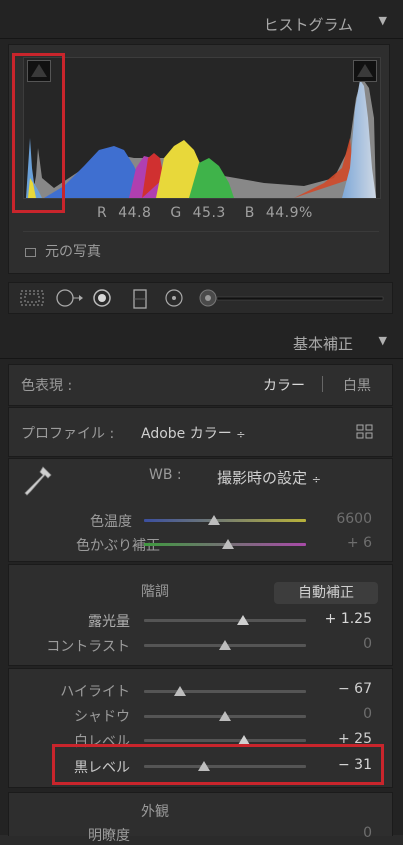 The image size is (403, 845). I want to click on b-label: B, so click(249, 213).